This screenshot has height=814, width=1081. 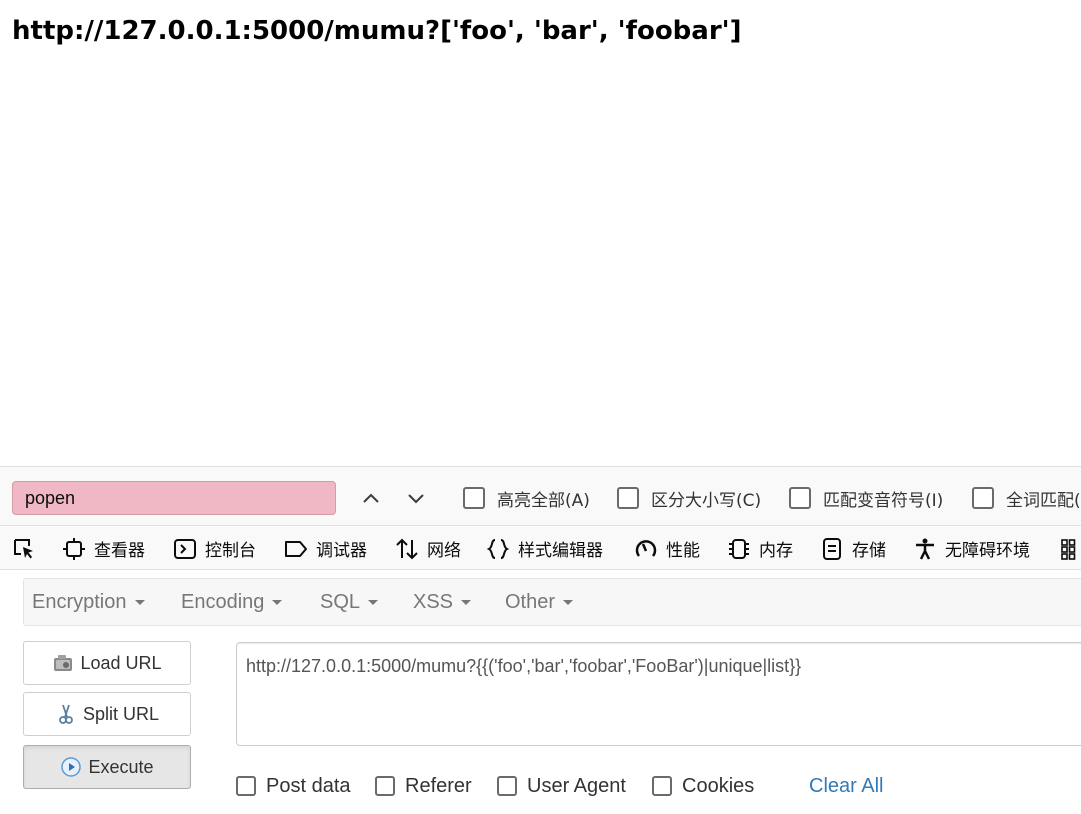 I want to click on tab-storage: 存储, so click(x=853, y=548).